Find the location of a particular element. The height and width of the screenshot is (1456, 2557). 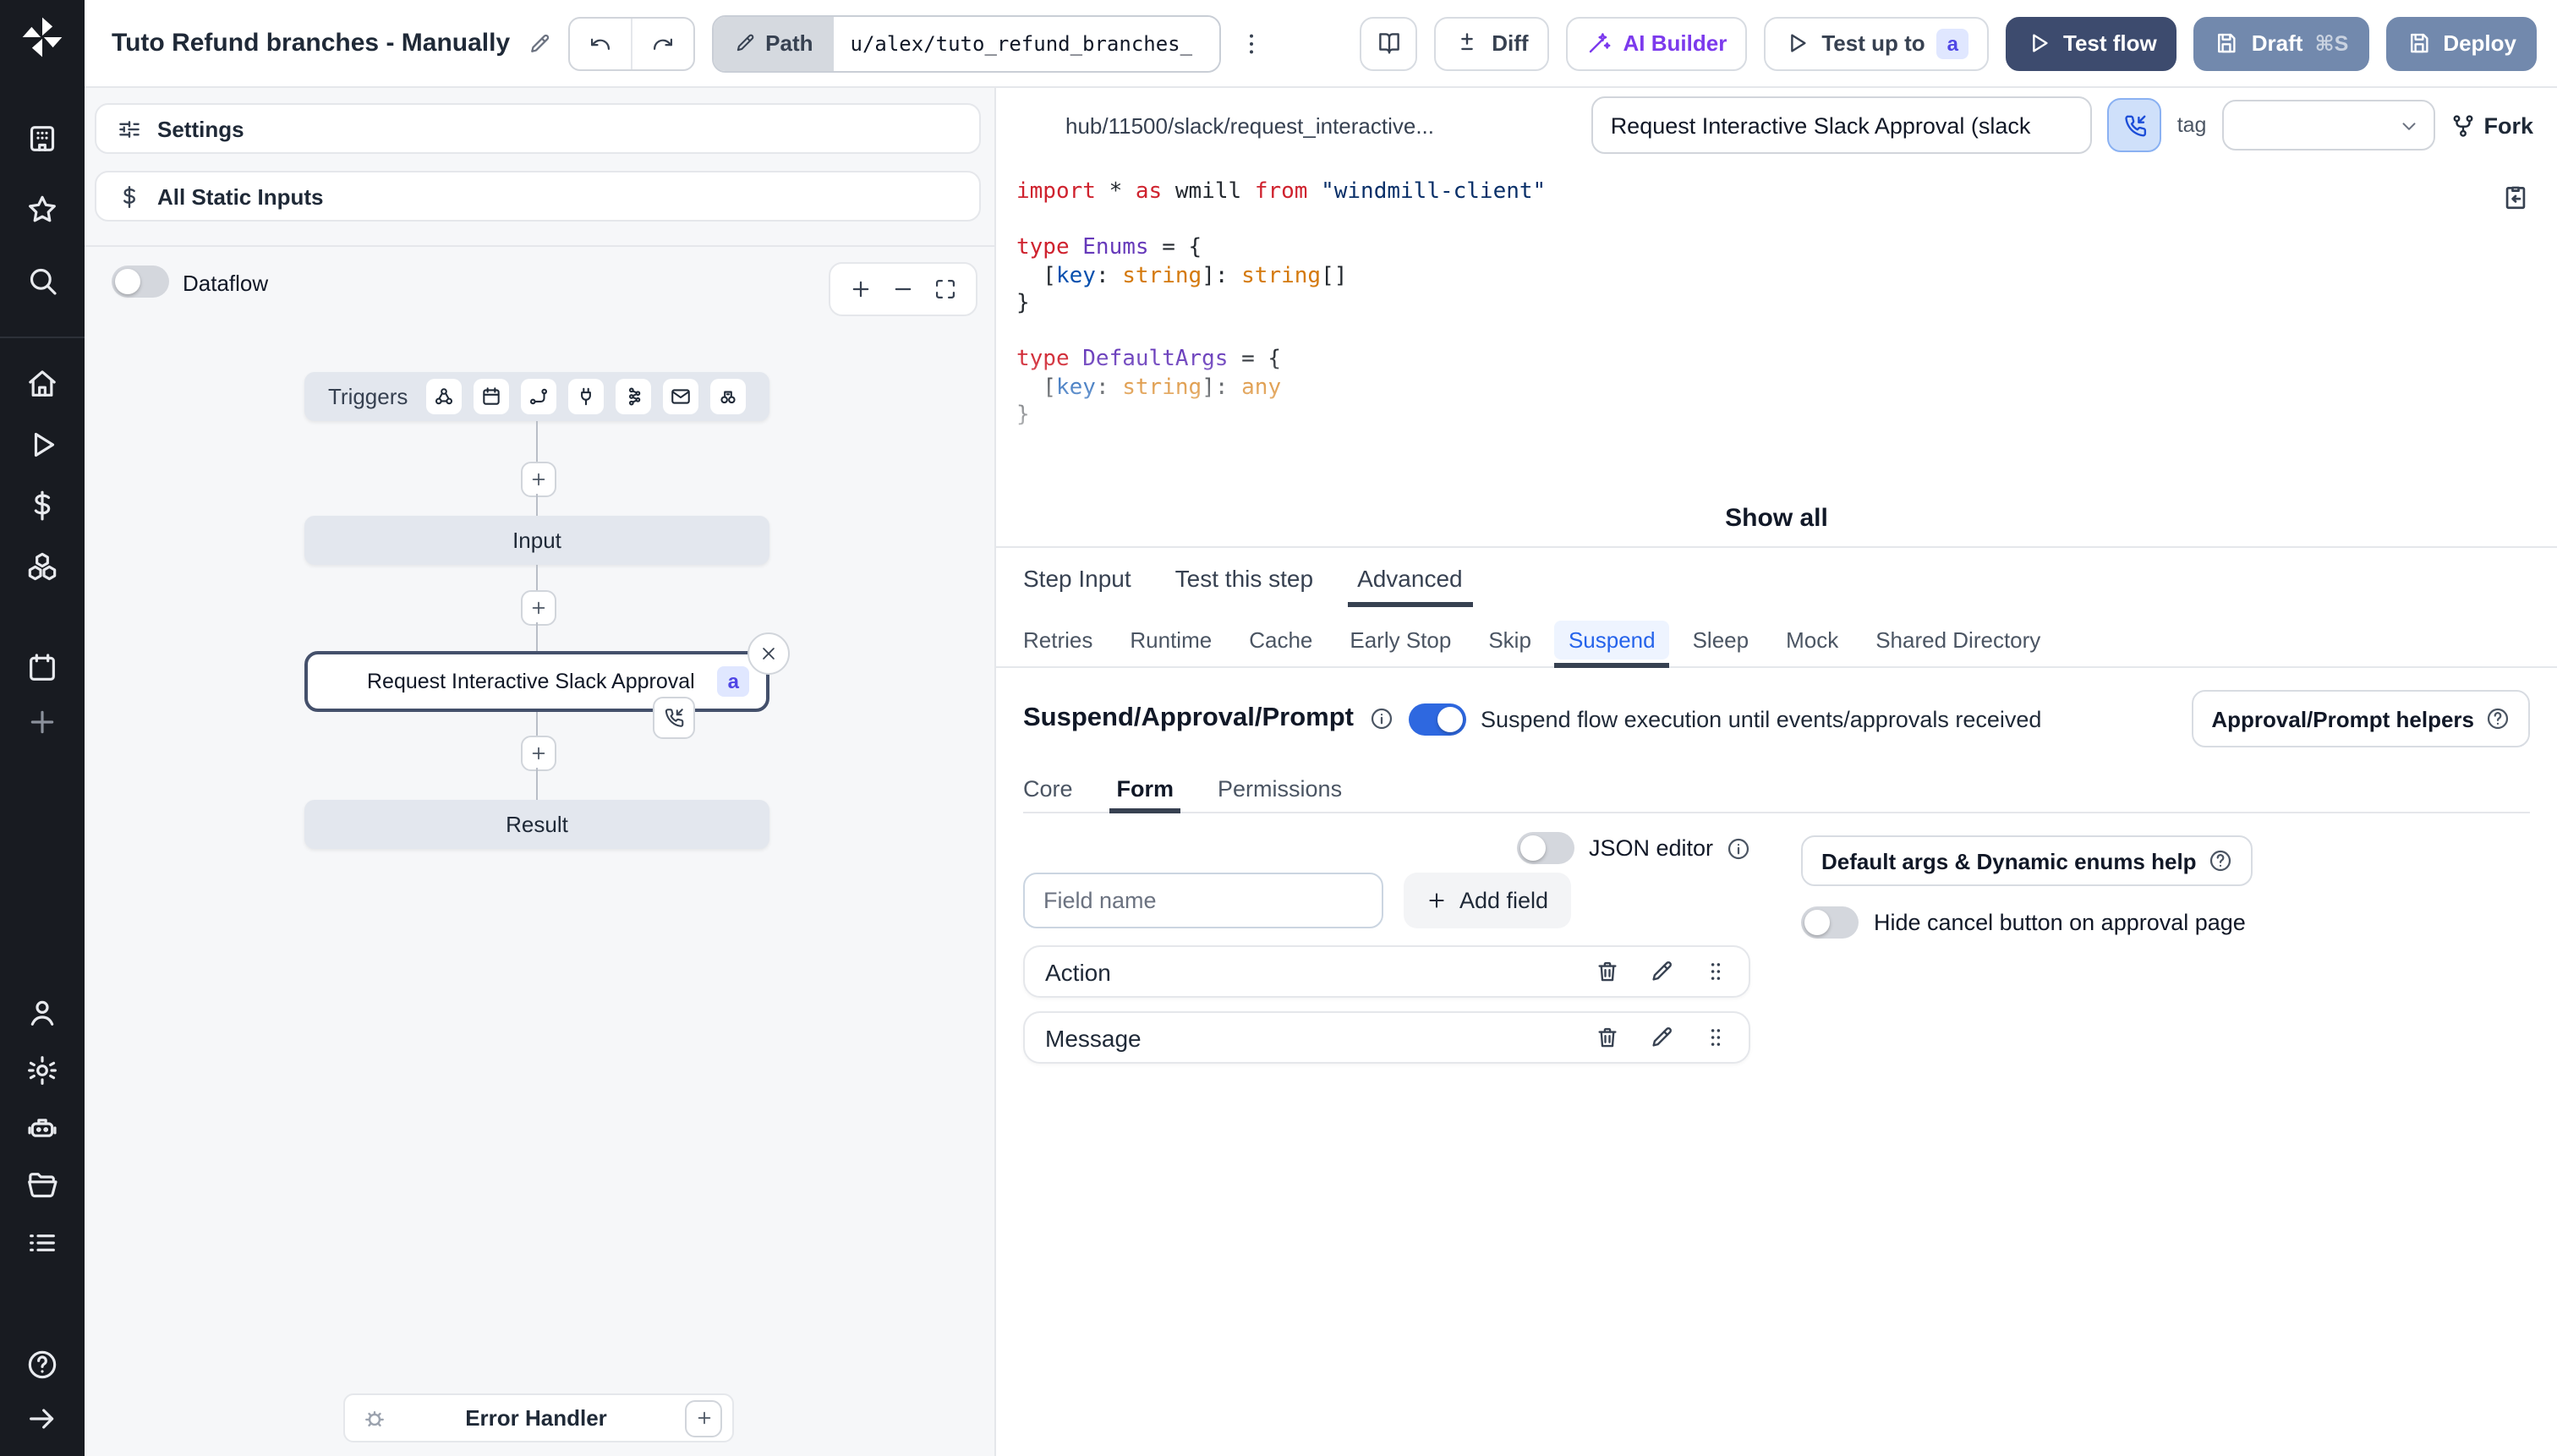

sidebar-item-audit-logs is located at coordinates (42, 1243).